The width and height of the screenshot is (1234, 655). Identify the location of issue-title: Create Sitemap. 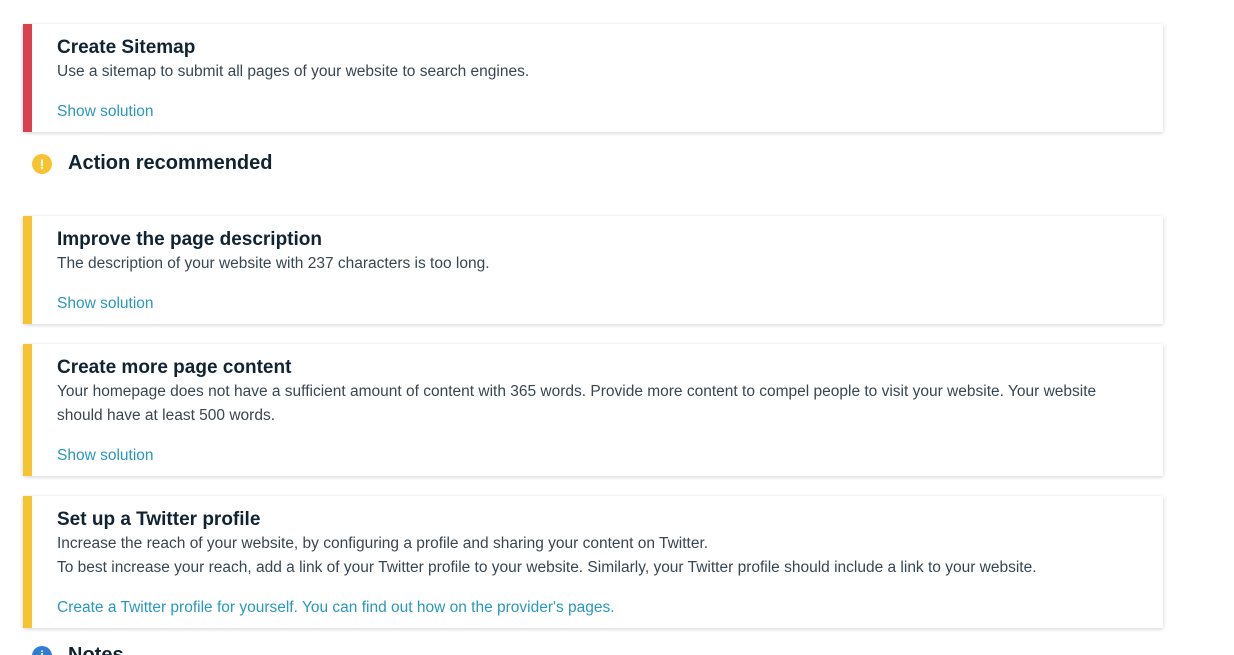
(126, 47).